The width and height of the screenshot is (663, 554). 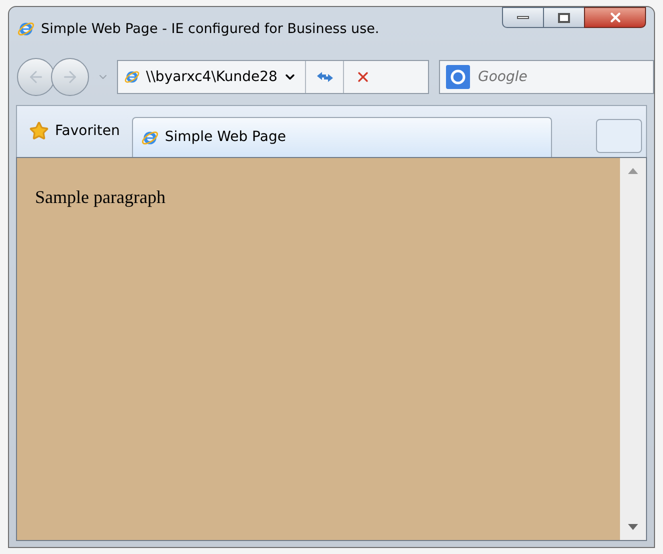 I want to click on minimize-icon, so click(x=523, y=17).